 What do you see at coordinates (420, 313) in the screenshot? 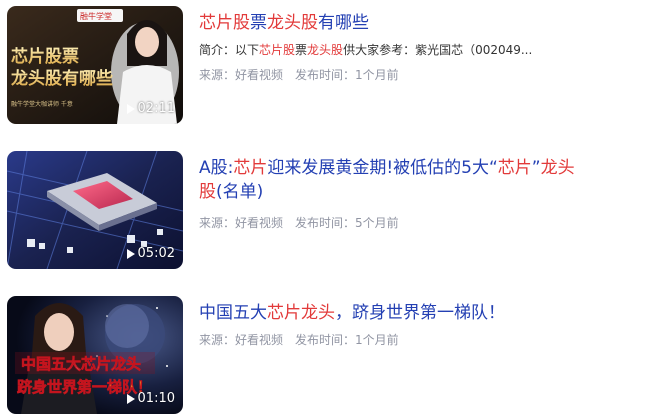
I see `title-text: ，跻身世界第一梯队！` at bounding box center [420, 313].